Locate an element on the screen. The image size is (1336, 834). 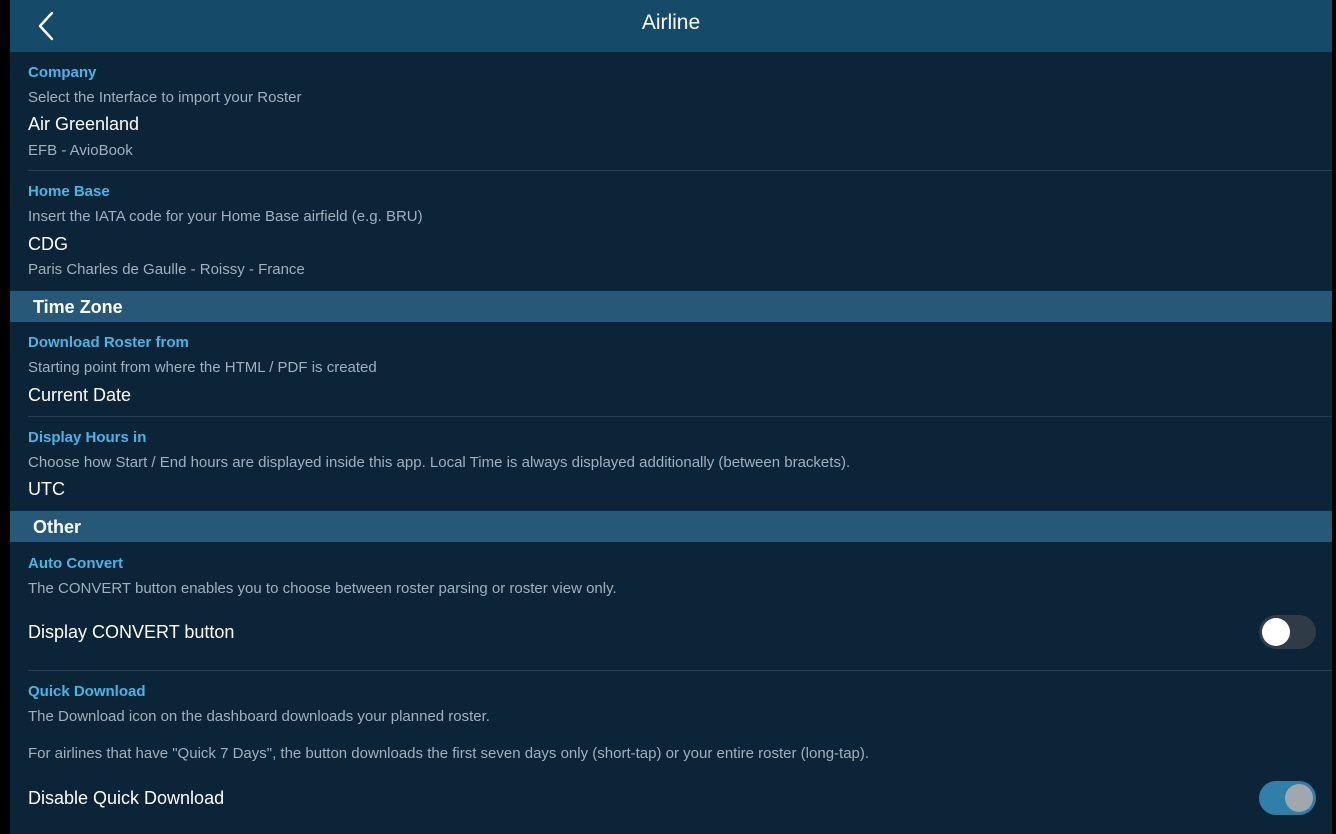
section-title: Time Zone is located at coordinates (78, 307).